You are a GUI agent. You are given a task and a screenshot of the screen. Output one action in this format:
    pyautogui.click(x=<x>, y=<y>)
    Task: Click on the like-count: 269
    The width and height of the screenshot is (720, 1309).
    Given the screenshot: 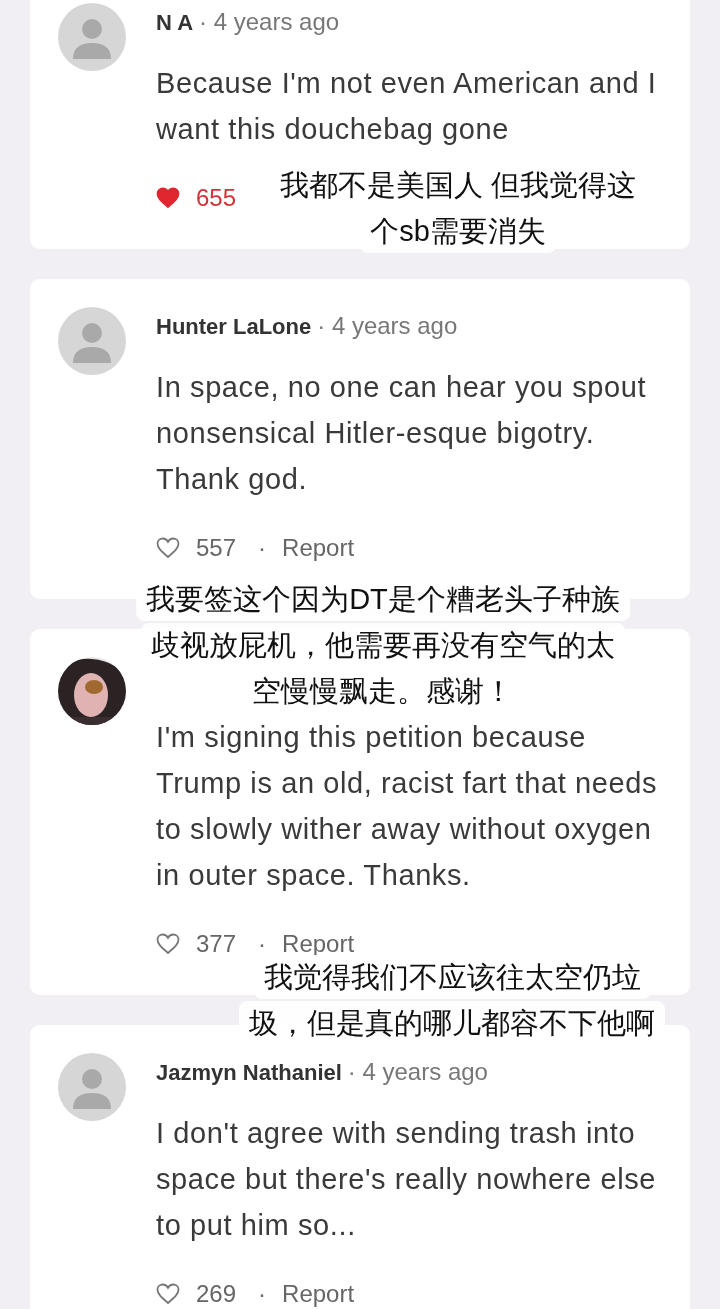 What is the action you would take?
    pyautogui.click(x=216, y=1294)
    